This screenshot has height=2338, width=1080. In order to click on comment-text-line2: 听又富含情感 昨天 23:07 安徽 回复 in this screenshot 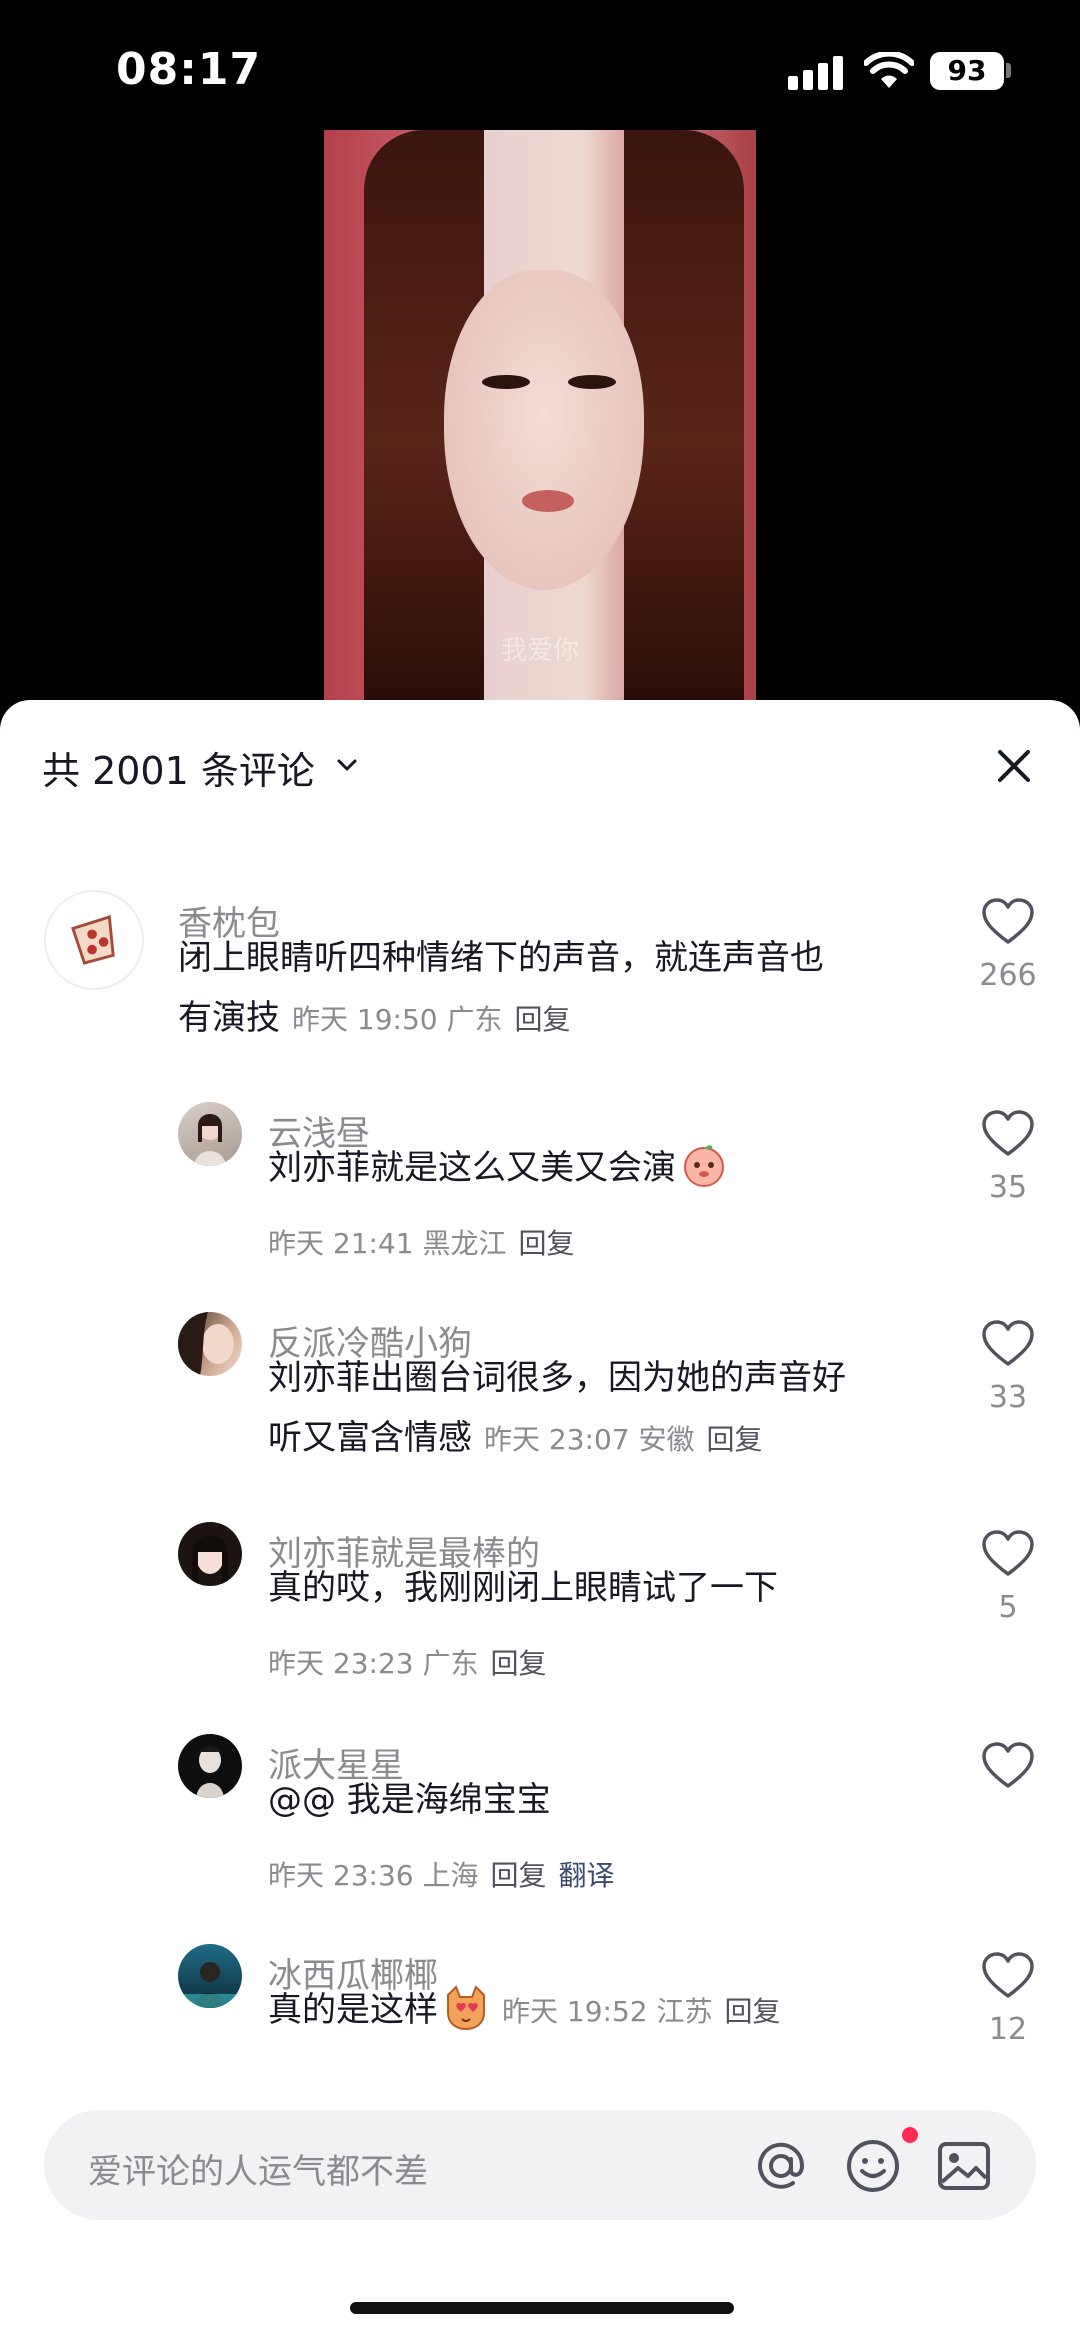, I will do `click(515, 1439)`.